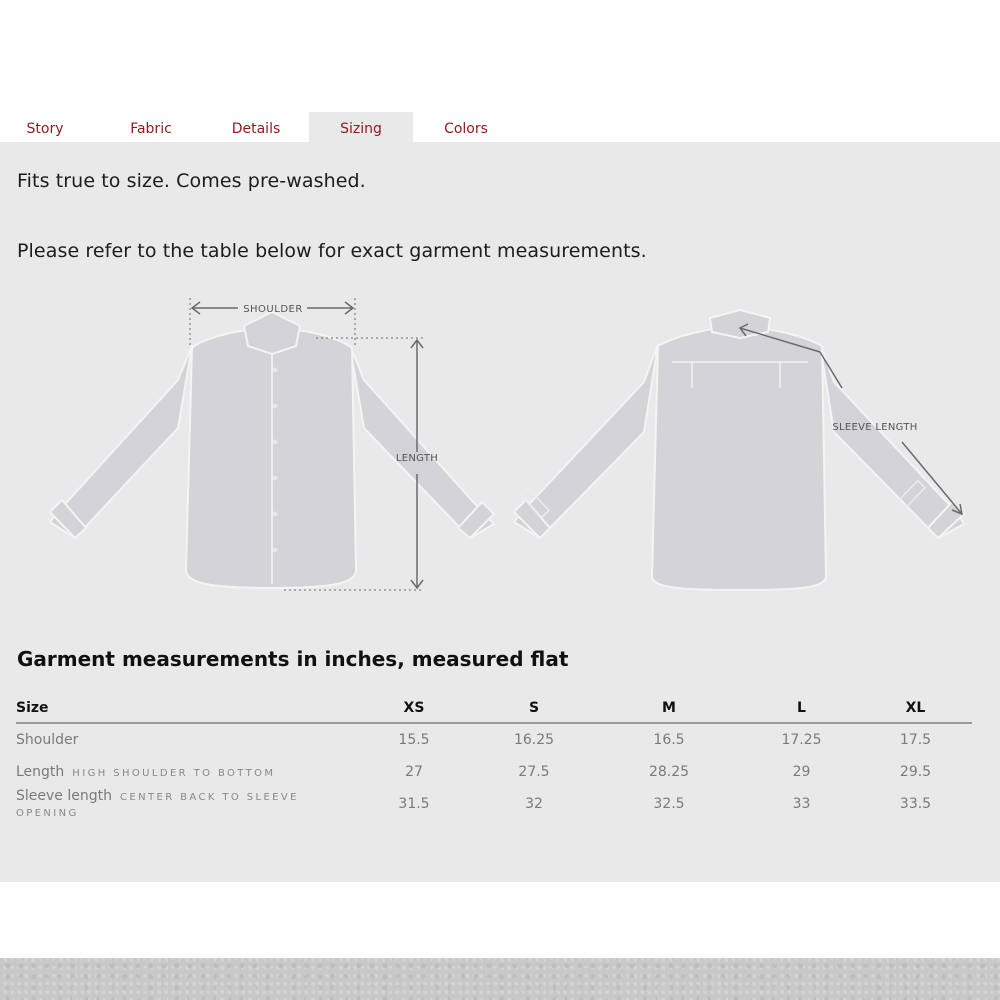  Describe the element at coordinates (273, 309) in the screenshot. I see `shoulder-label: SHOULDER` at that location.